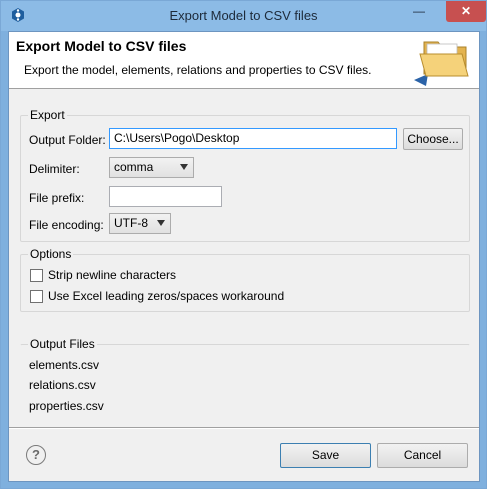  What do you see at coordinates (62, 344) in the screenshot?
I see `output-files-label: Output Files` at bounding box center [62, 344].